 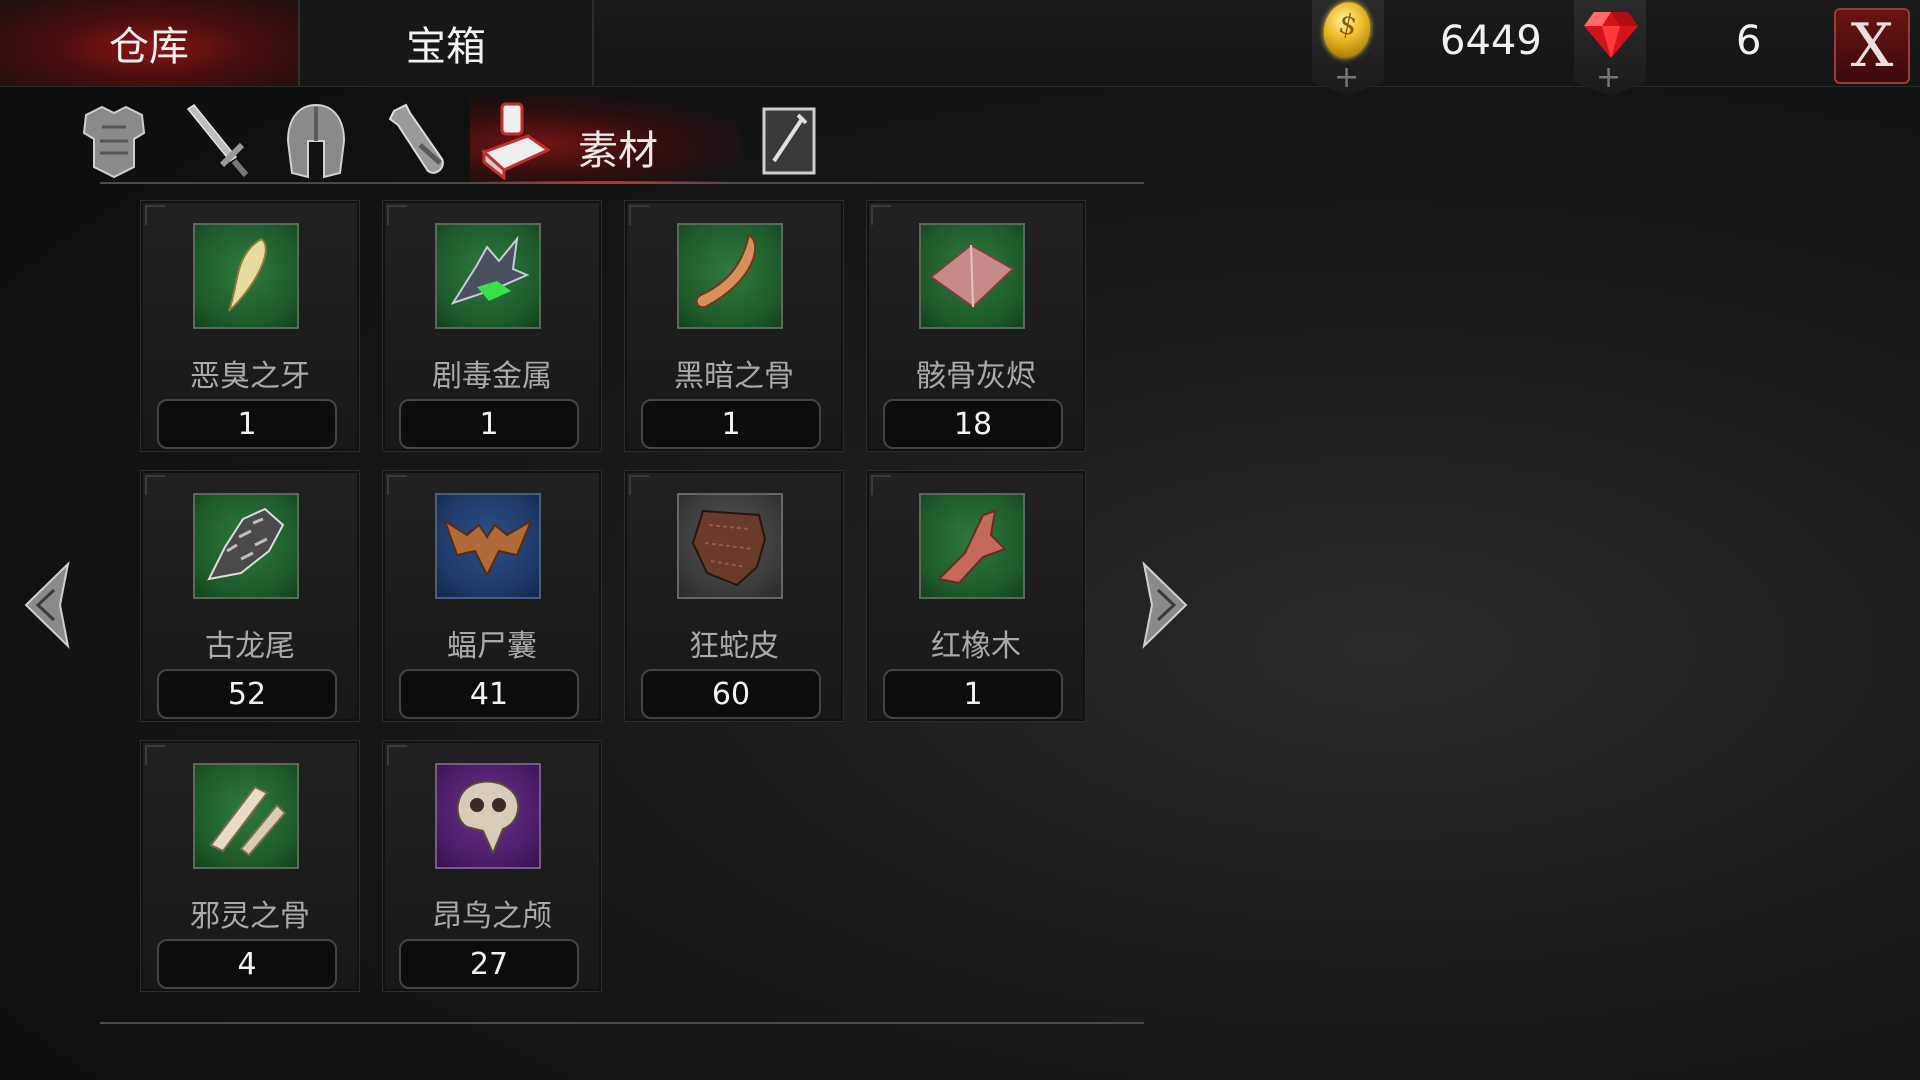 I want to click on material-icon, so click(x=516, y=141).